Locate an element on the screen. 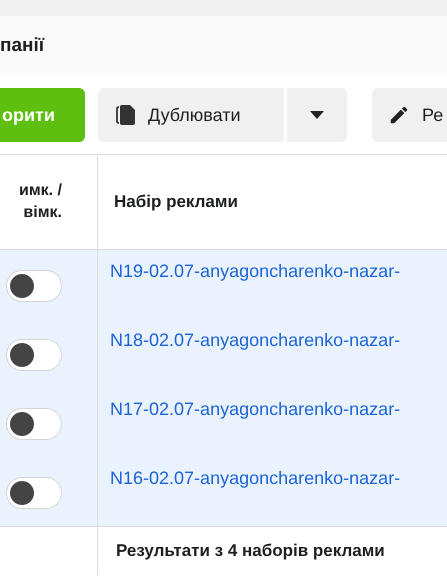 Image resolution: width=447 pixels, height=576 pixels. results-summary: Результати з 4 наборів реклами is located at coordinates (250, 551).